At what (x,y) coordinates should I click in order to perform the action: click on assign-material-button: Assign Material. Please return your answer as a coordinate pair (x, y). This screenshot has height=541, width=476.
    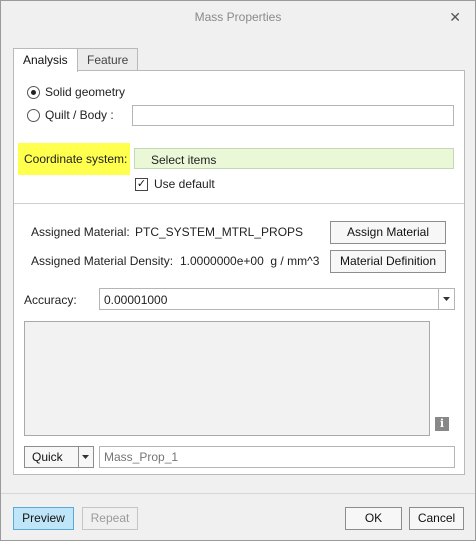
    Looking at the image, I should click on (388, 232).